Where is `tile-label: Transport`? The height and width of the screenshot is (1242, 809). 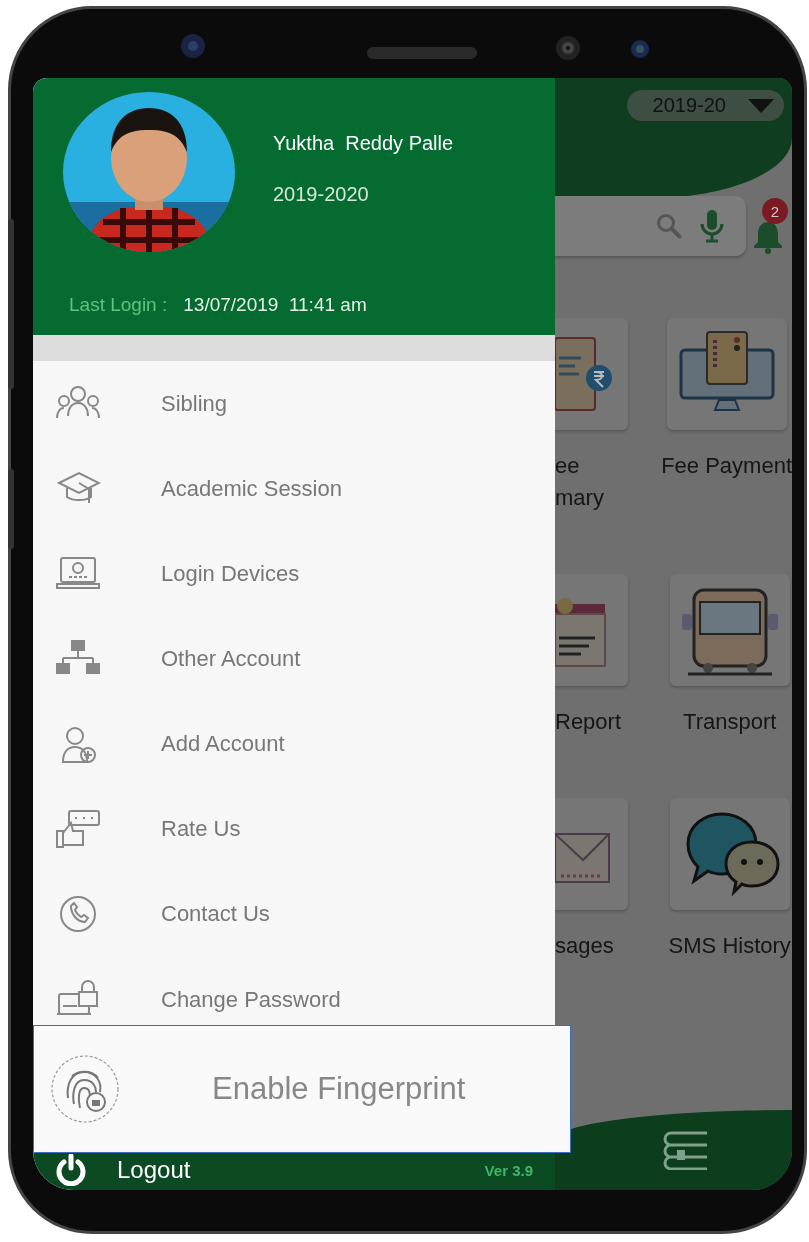 tile-label: Transport is located at coordinates (730, 722).